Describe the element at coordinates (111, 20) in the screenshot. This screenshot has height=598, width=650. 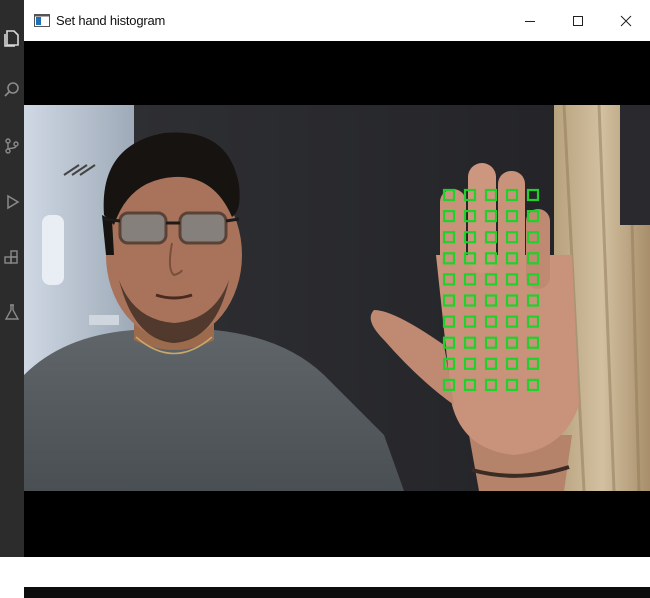
I see `window-title: Set hand histogram` at that location.